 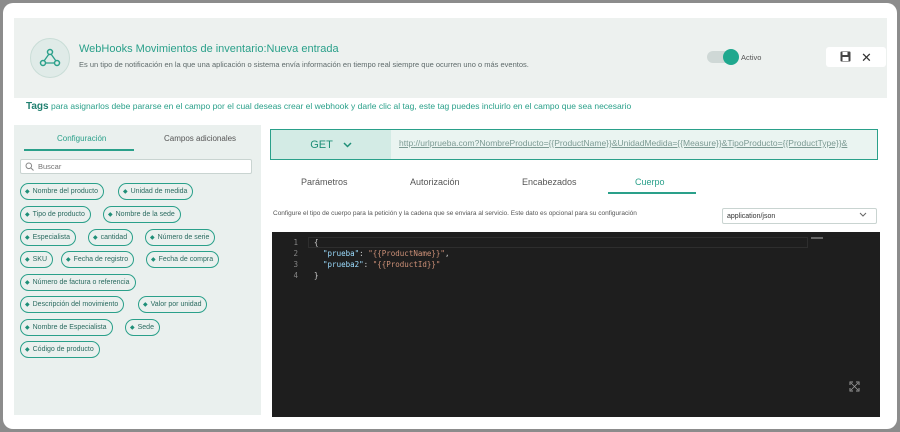 What do you see at coordinates (145, 214) in the screenshot?
I see `tag-chip-label: Nombre de la sede` at bounding box center [145, 214].